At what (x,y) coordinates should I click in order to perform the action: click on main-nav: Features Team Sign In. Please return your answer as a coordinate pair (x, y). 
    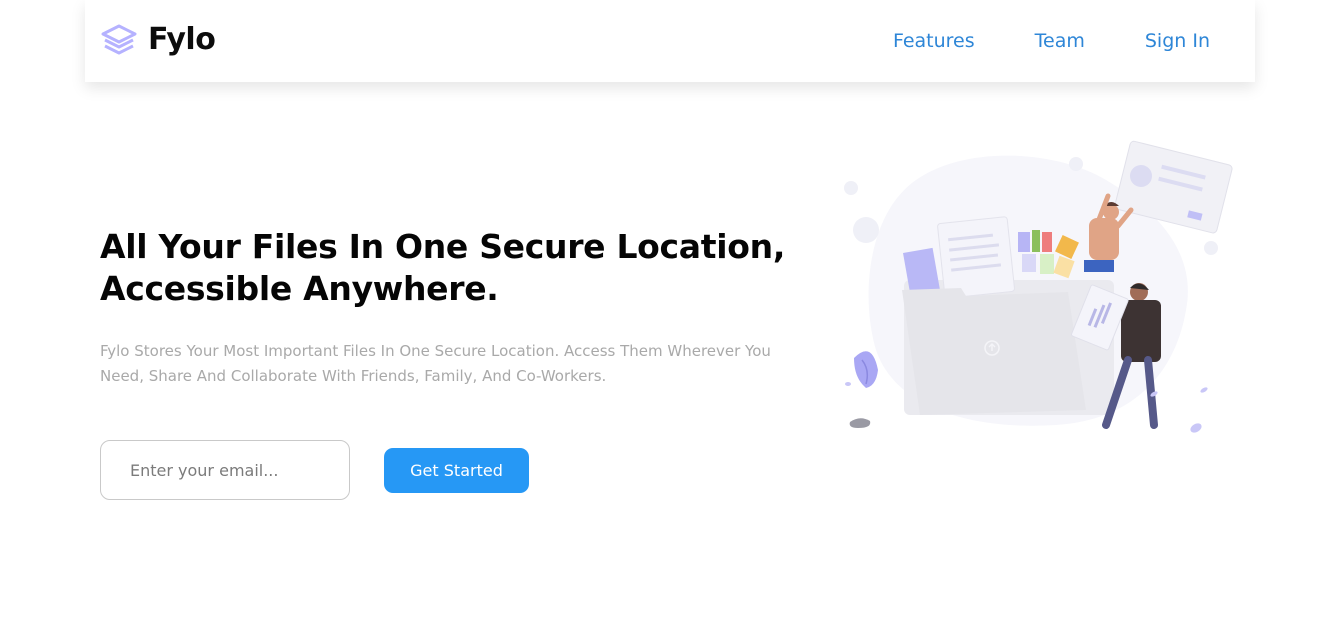
    Looking at the image, I should click on (1051, 41).